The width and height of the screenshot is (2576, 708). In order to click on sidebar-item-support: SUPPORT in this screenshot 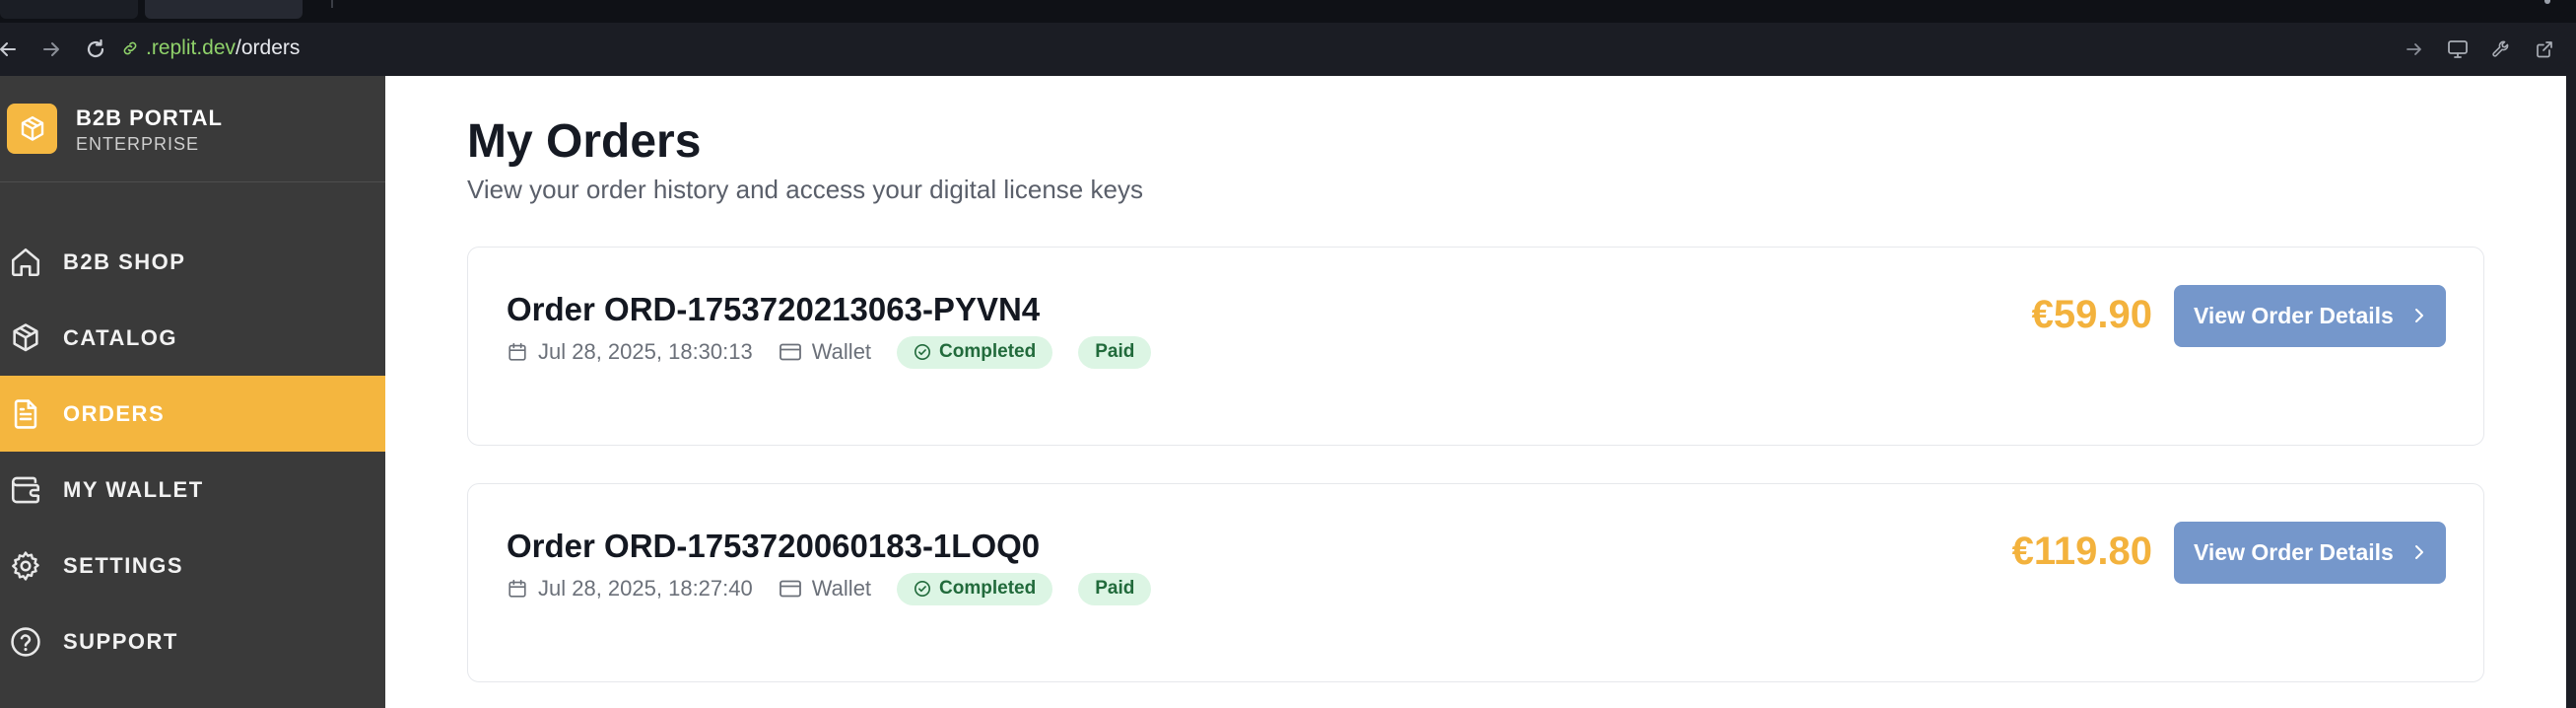, I will do `click(192, 641)`.